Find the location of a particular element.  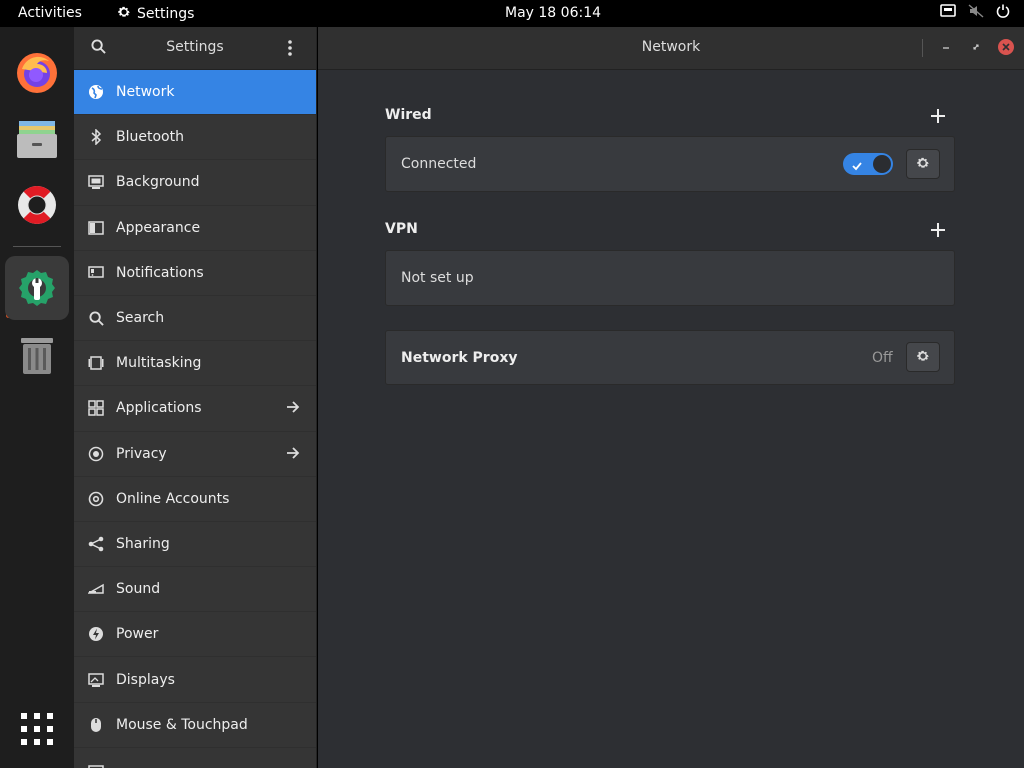

sidebar-item-appearance: Appearance is located at coordinates (195, 228).